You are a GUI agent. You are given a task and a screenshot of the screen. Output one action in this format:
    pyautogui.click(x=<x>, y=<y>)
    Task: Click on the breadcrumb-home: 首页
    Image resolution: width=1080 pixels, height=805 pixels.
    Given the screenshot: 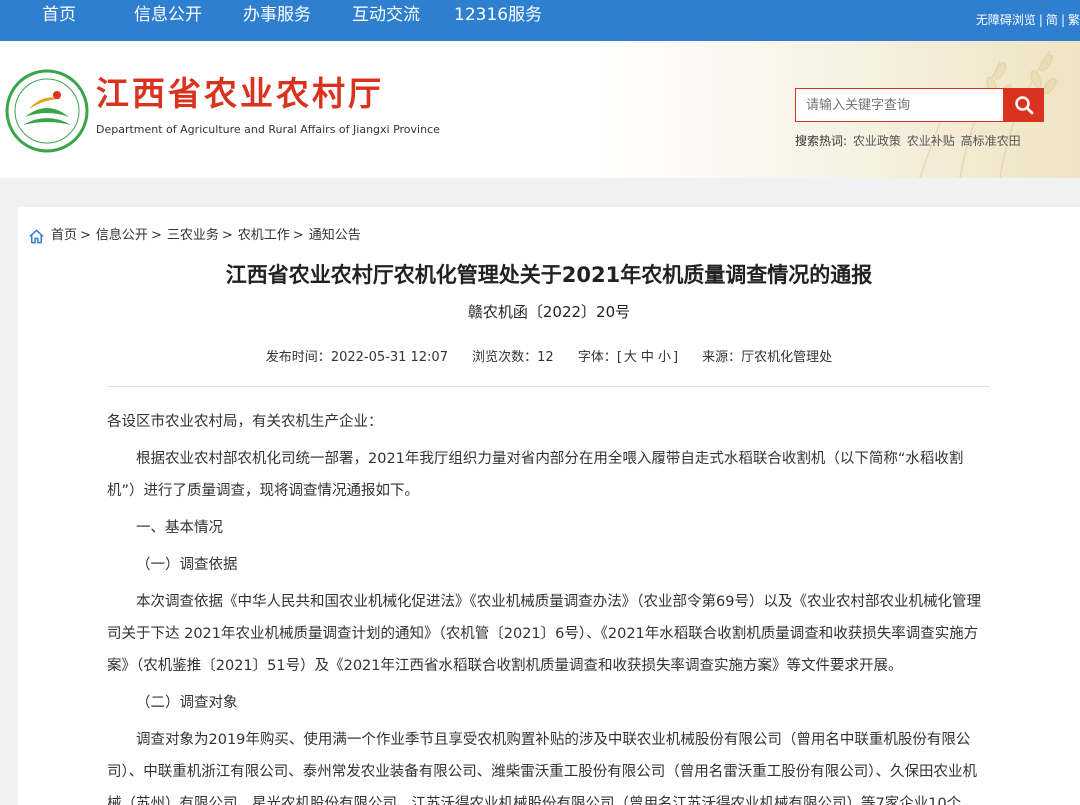 What is the action you would take?
    pyautogui.click(x=64, y=236)
    